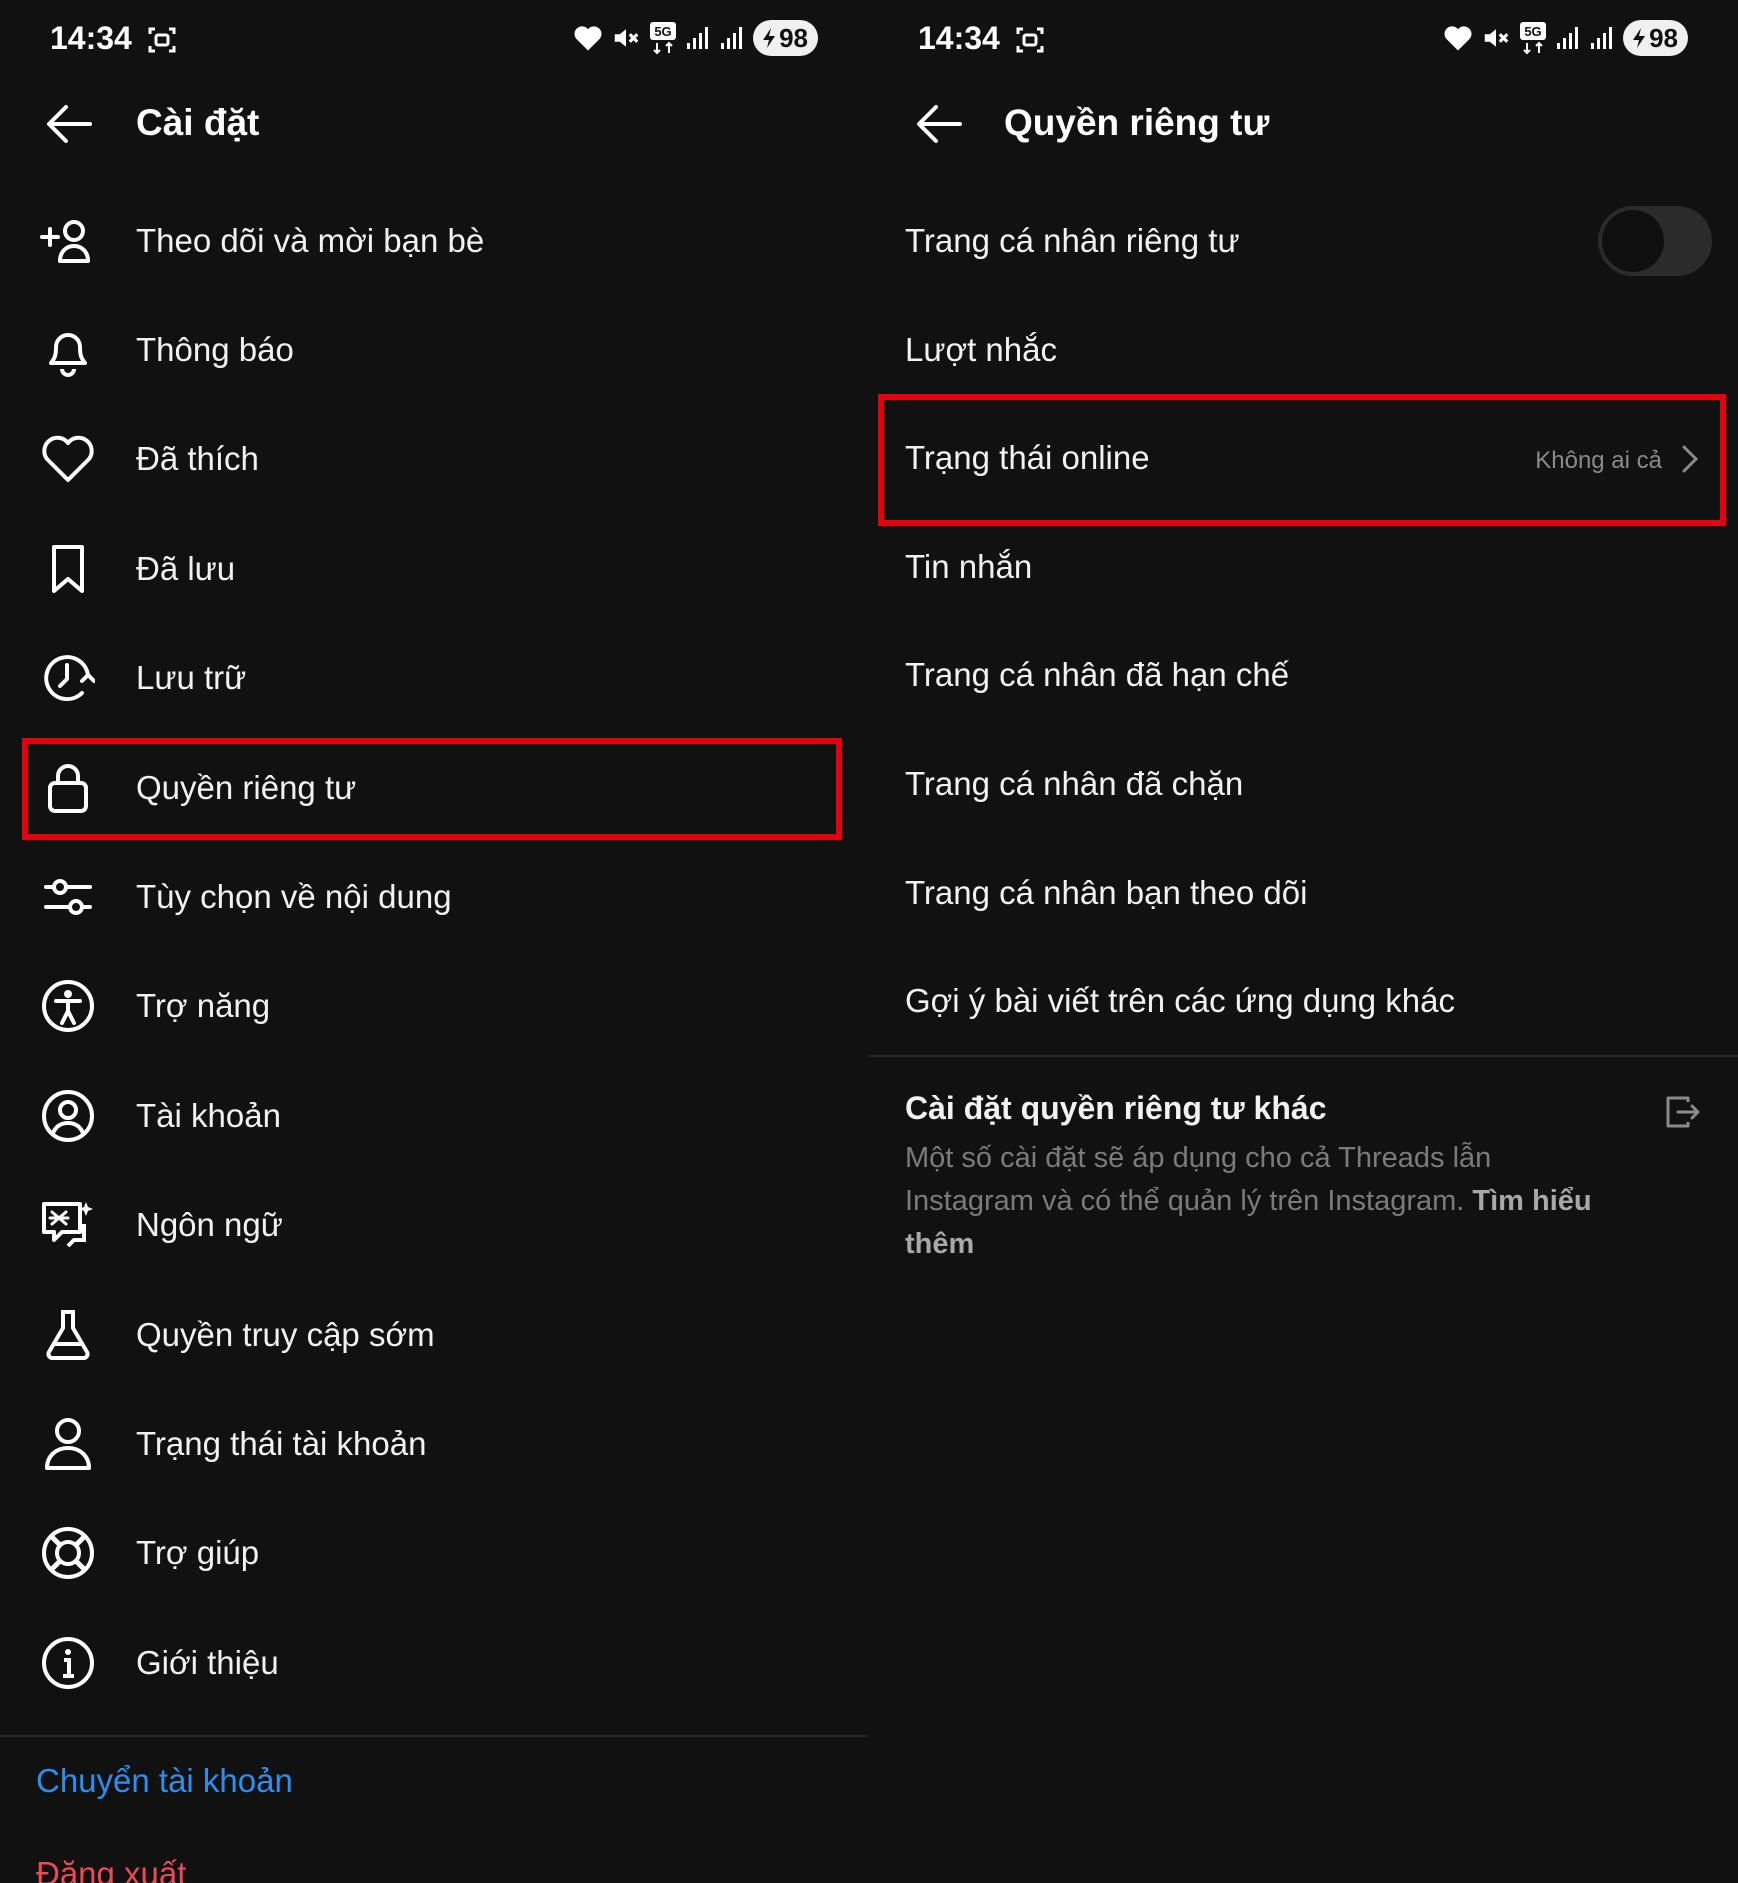 Image resolution: width=1738 pixels, height=1883 pixels. What do you see at coordinates (68, 1444) in the screenshot?
I see `person-icon` at bounding box center [68, 1444].